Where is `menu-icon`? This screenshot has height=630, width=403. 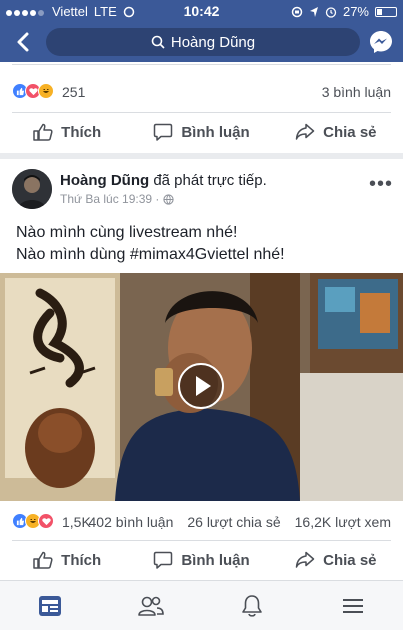 menu-icon is located at coordinates (352, 605).